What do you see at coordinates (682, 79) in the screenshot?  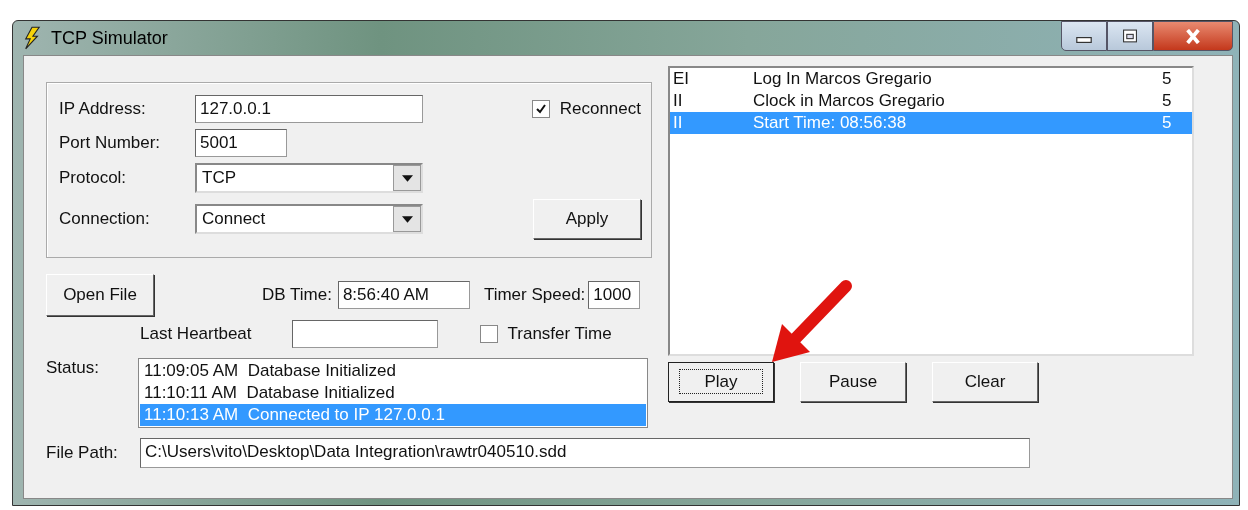 I see `list-cell-text: EI` at bounding box center [682, 79].